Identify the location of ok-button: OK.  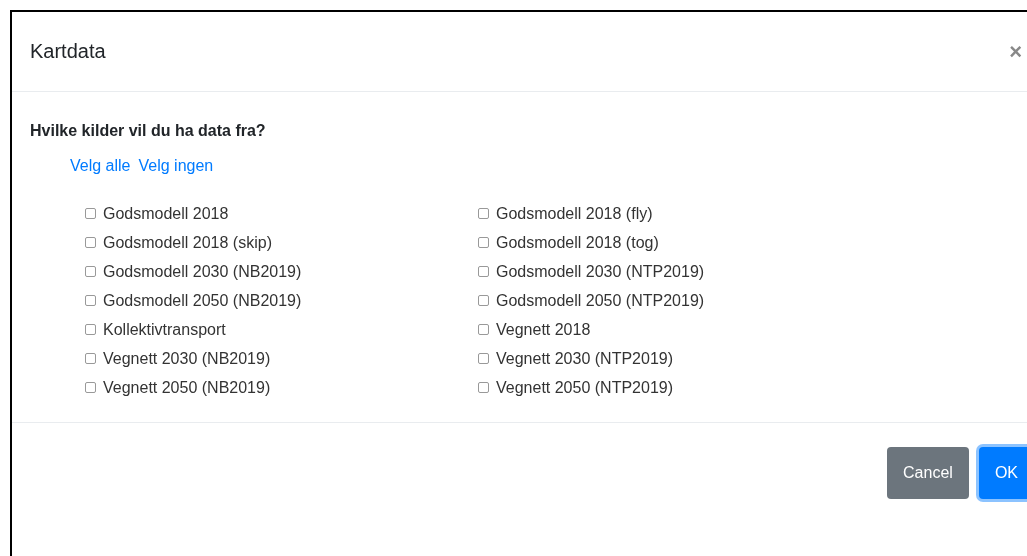
(1002, 473).